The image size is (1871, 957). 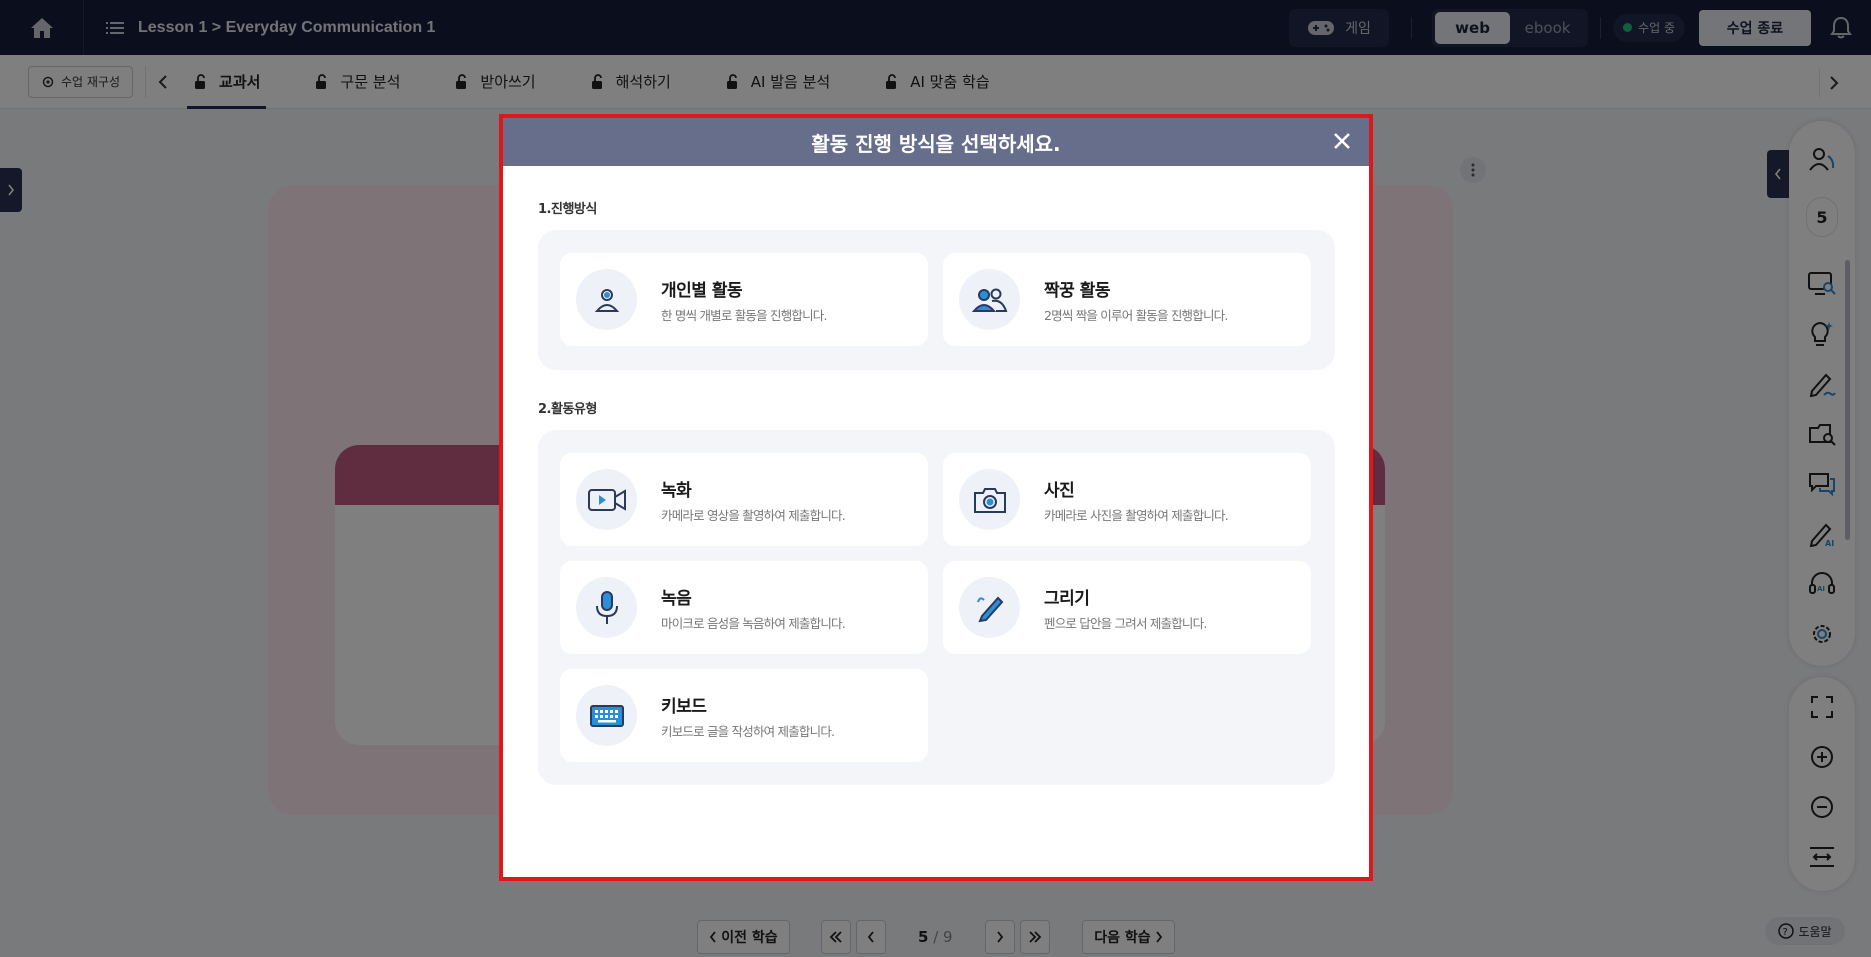 I want to click on pair-icon, so click(x=989, y=300).